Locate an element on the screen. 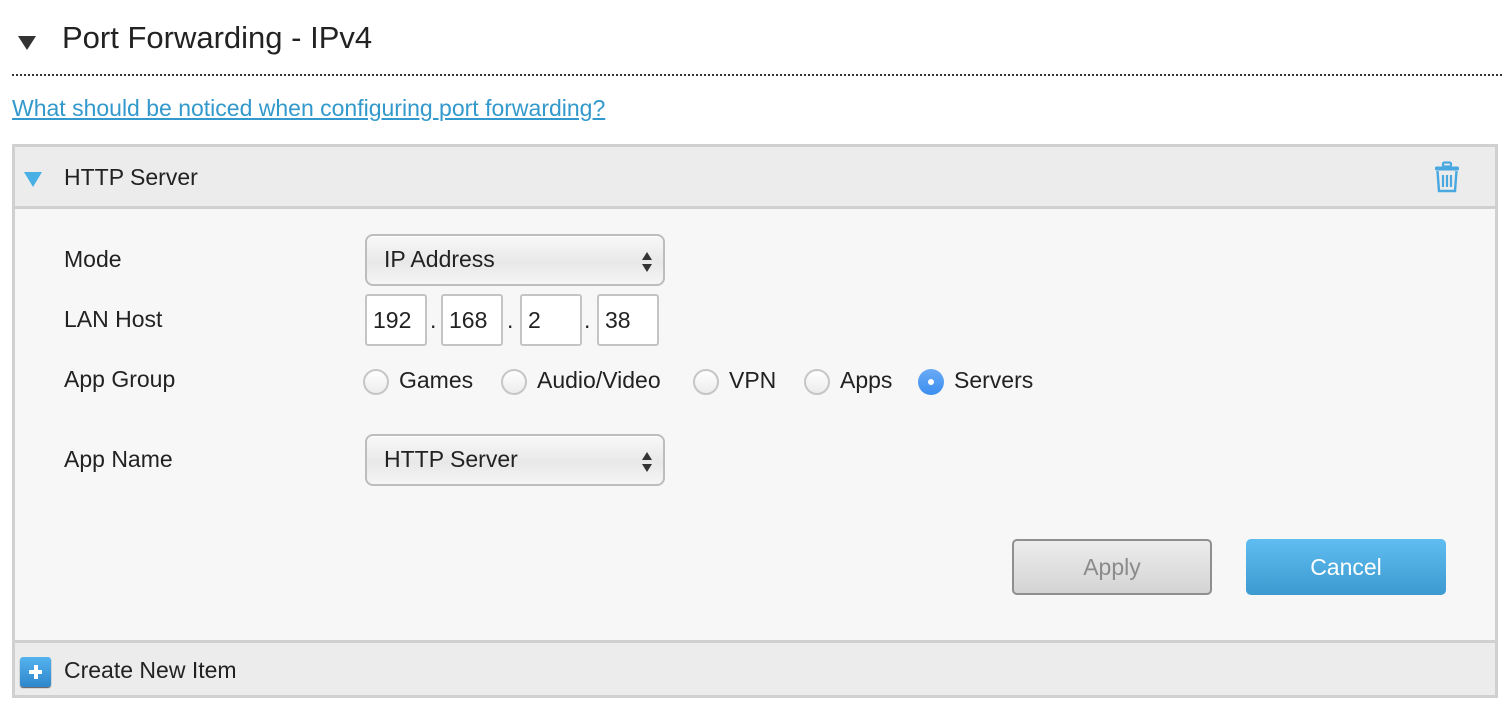 The image size is (1512, 716). mode-select: IP Address is located at coordinates (515, 260).